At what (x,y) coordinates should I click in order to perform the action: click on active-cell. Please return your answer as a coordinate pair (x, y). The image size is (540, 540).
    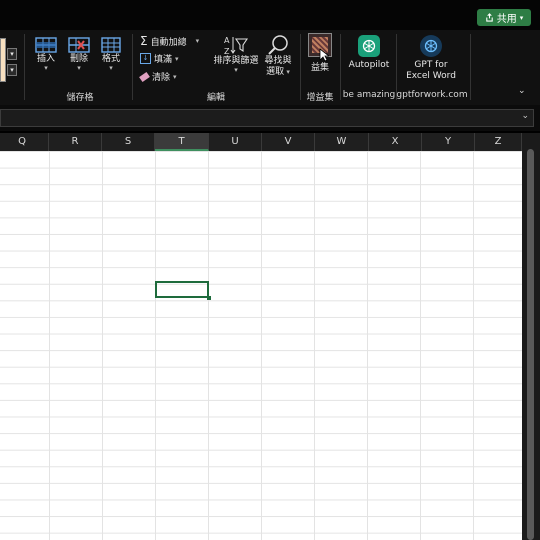
    Looking at the image, I should click on (182, 289).